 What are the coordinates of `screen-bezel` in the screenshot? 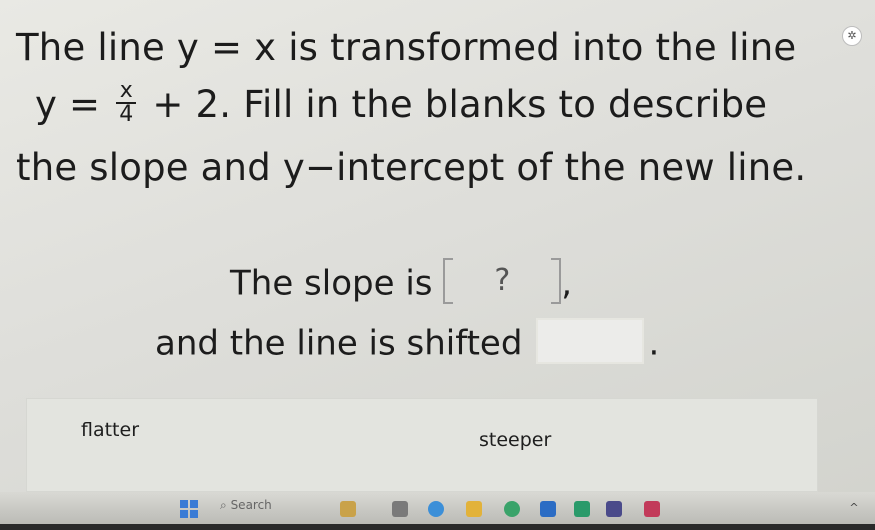 It's located at (437, 527).